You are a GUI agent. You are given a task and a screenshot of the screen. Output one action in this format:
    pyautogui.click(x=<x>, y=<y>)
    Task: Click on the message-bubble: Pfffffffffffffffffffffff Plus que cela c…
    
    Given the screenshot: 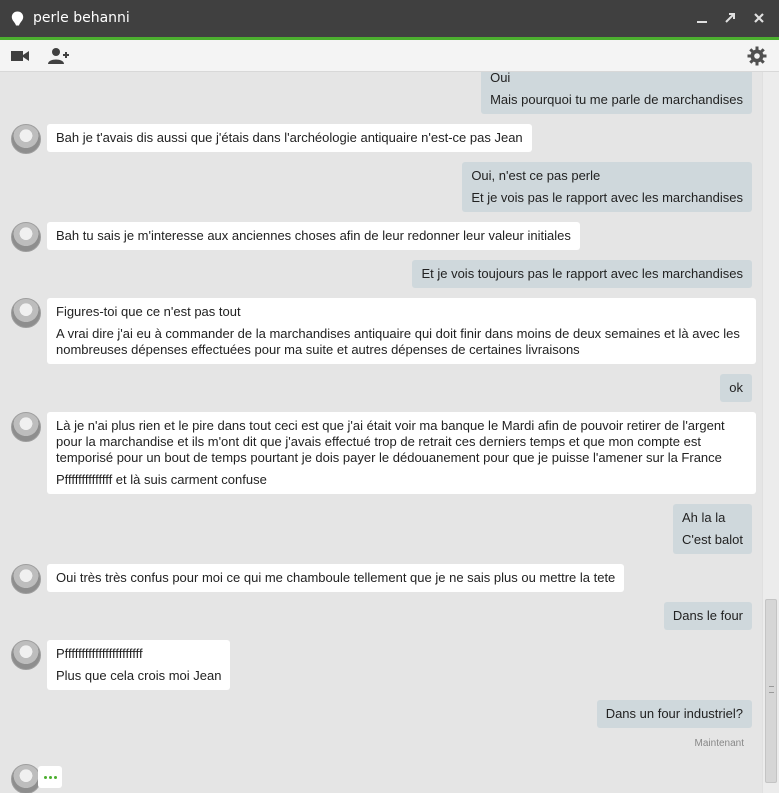 What is the action you would take?
    pyautogui.click(x=139, y=665)
    